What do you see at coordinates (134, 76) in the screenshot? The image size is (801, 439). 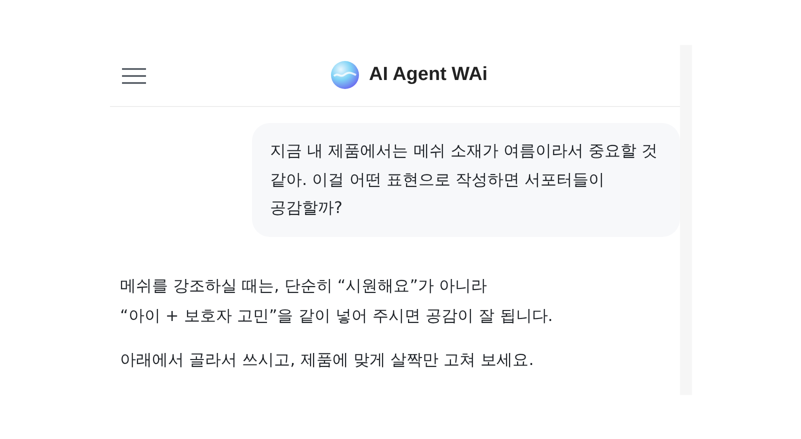 I see `menu-icon` at bounding box center [134, 76].